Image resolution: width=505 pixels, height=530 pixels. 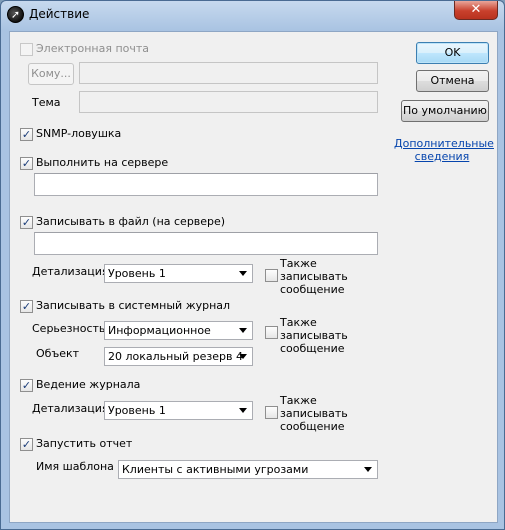 What do you see at coordinates (26, 49) in the screenshot?
I see `email-checkbox` at bounding box center [26, 49].